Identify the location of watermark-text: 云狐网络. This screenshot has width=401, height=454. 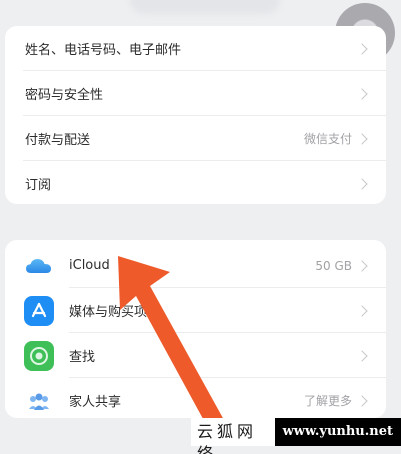
(233, 436).